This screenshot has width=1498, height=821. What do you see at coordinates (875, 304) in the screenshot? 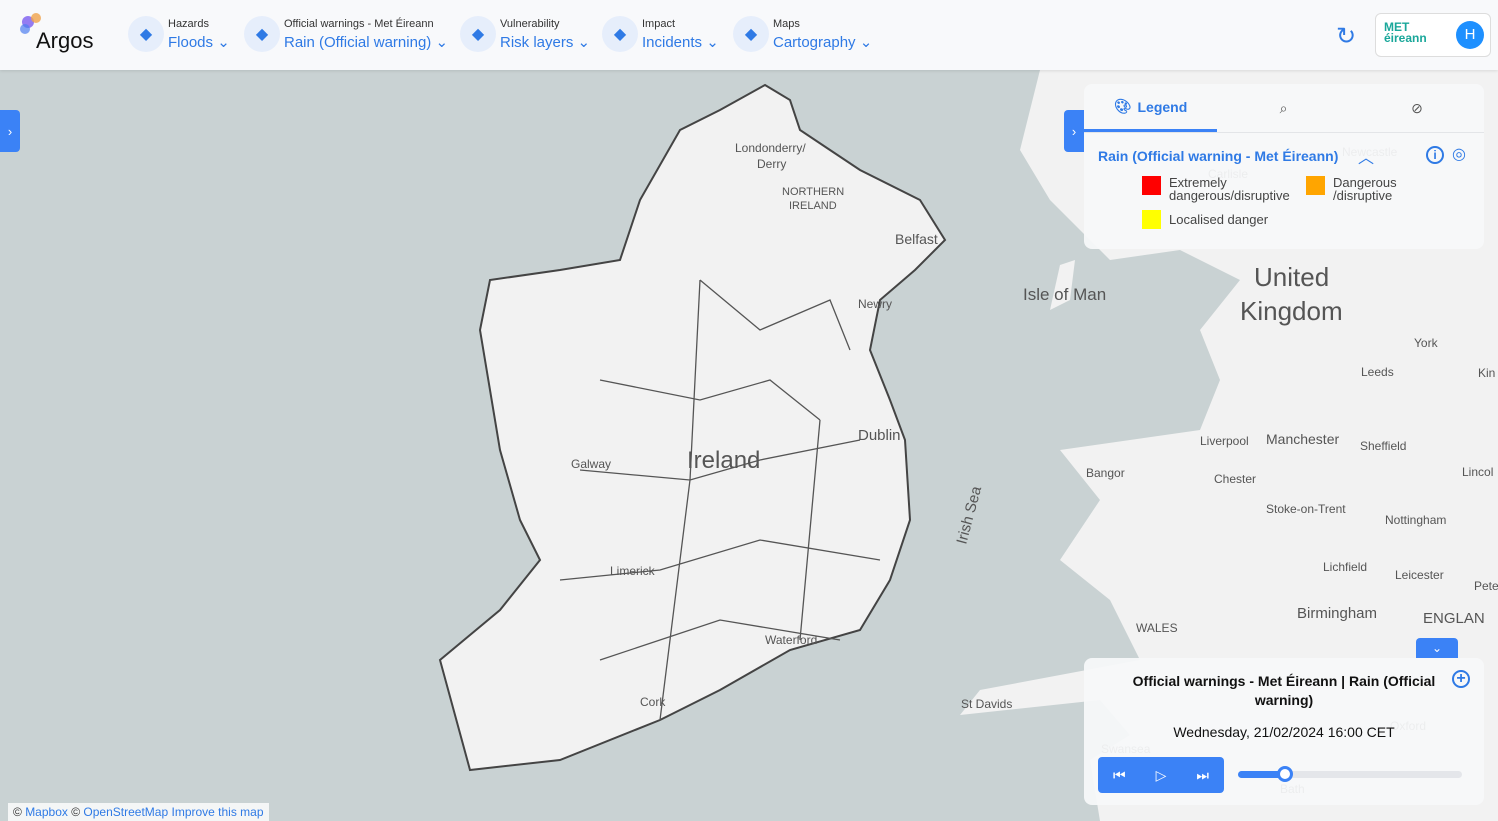
I see `map-label: Newry` at bounding box center [875, 304].